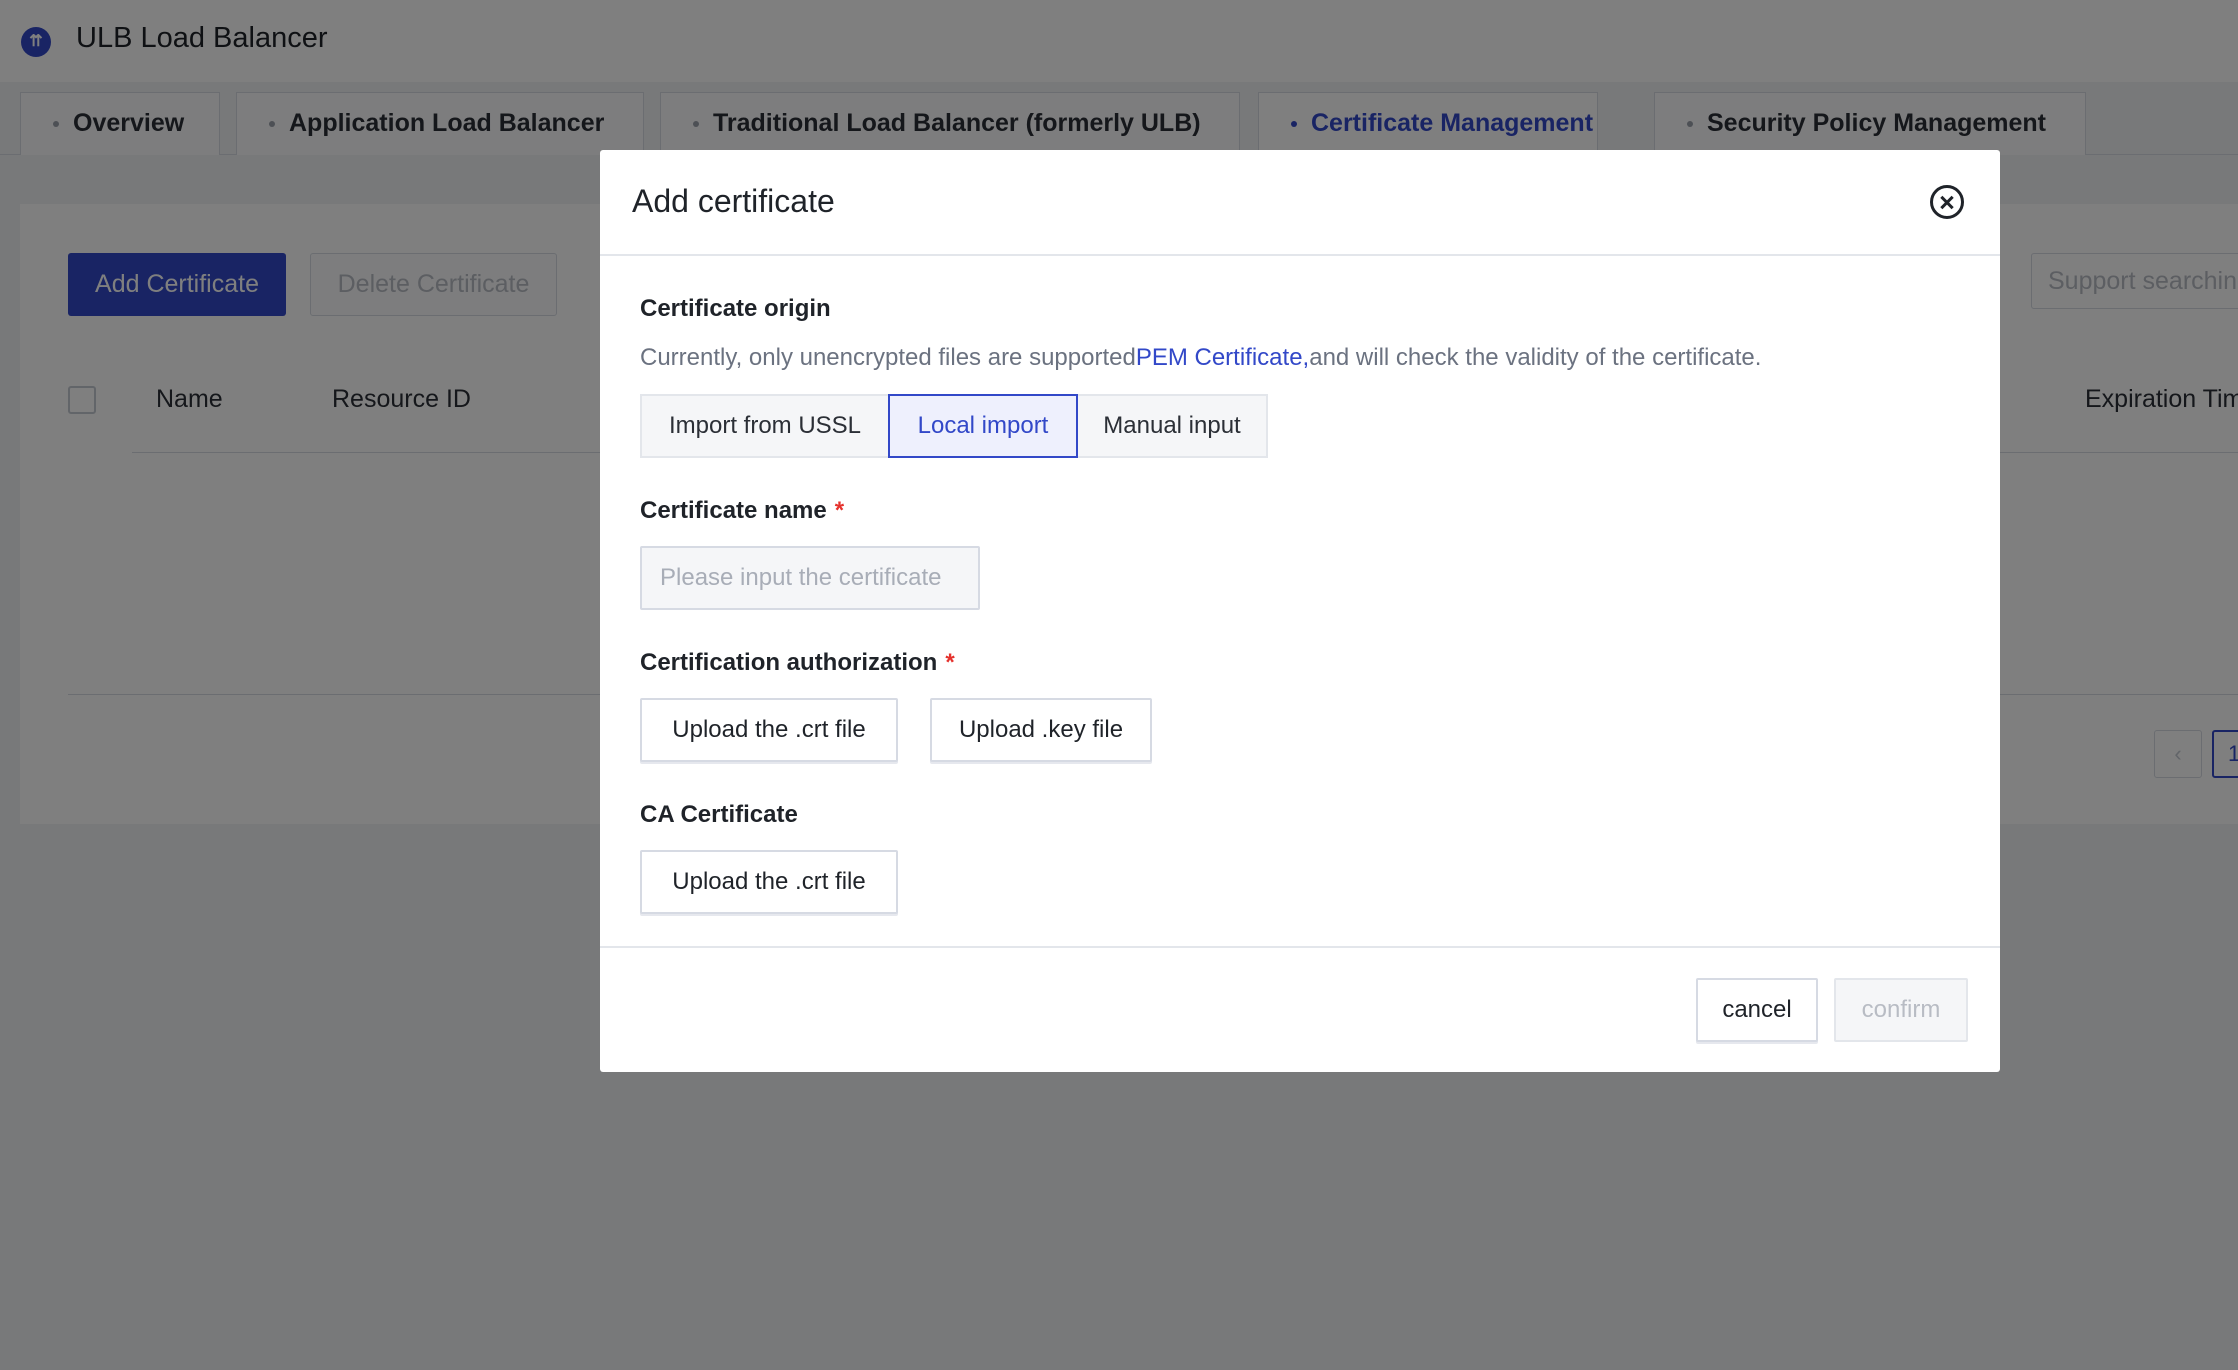 This screenshot has height=1370, width=2238. What do you see at coordinates (733, 201) in the screenshot?
I see `dialog-title: Add certificate` at bounding box center [733, 201].